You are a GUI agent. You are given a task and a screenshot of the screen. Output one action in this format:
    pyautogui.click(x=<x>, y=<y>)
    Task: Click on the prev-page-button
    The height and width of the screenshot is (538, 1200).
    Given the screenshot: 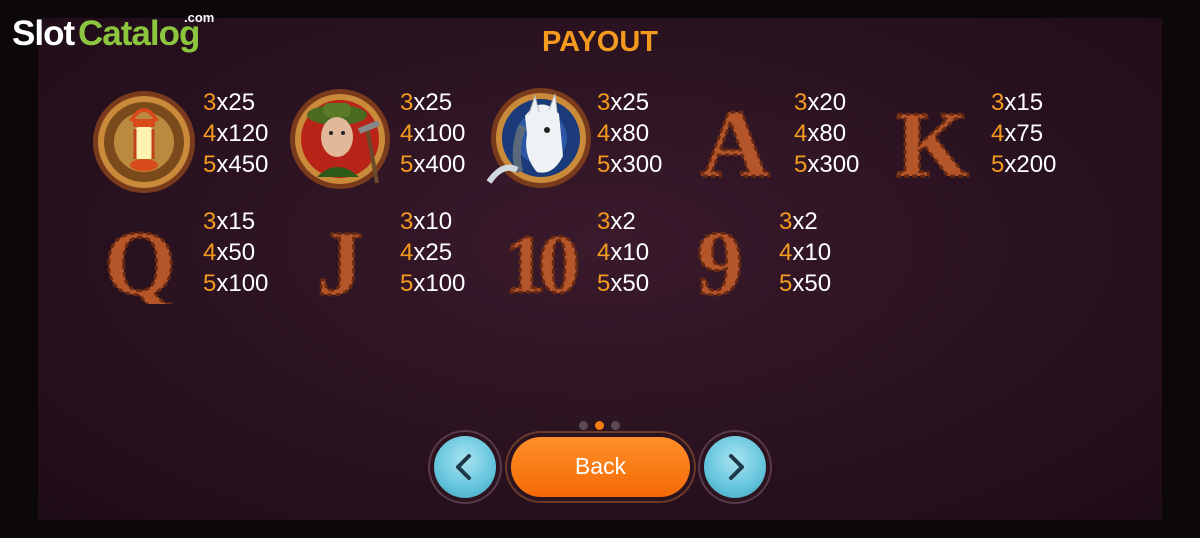 What is the action you would take?
    pyautogui.click(x=465, y=467)
    